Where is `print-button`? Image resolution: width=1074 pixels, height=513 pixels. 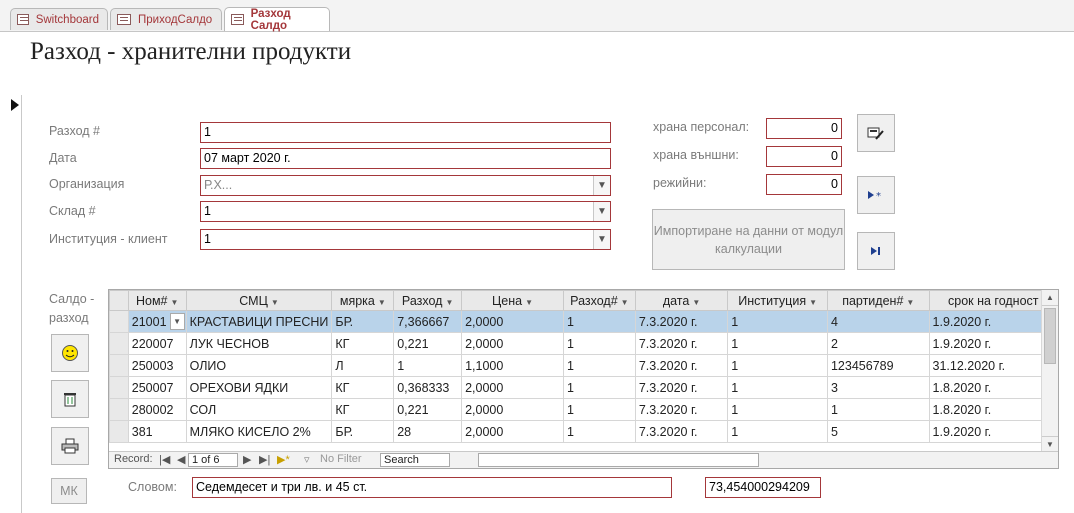
print-button is located at coordinates (70, 446).